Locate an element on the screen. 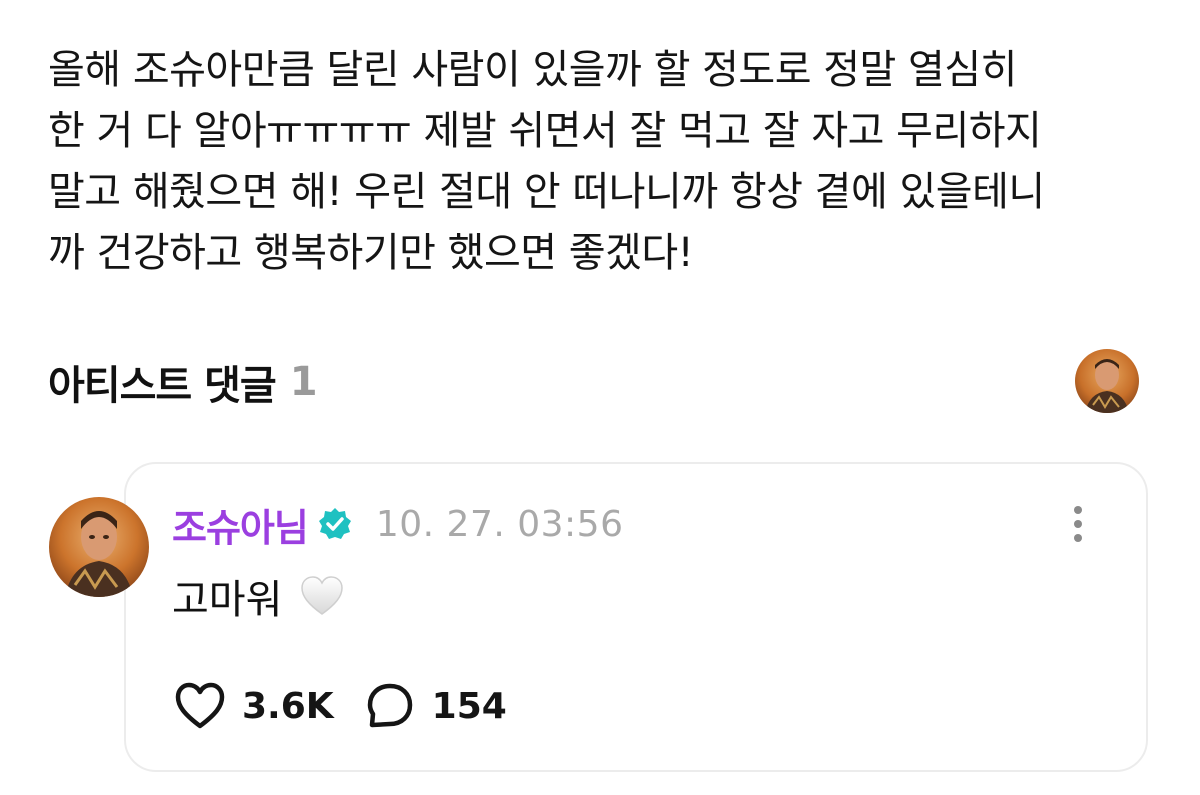 The image size is (1200, 795). comment-author-name: 조슈아님 is located at coordinates (240, 524).